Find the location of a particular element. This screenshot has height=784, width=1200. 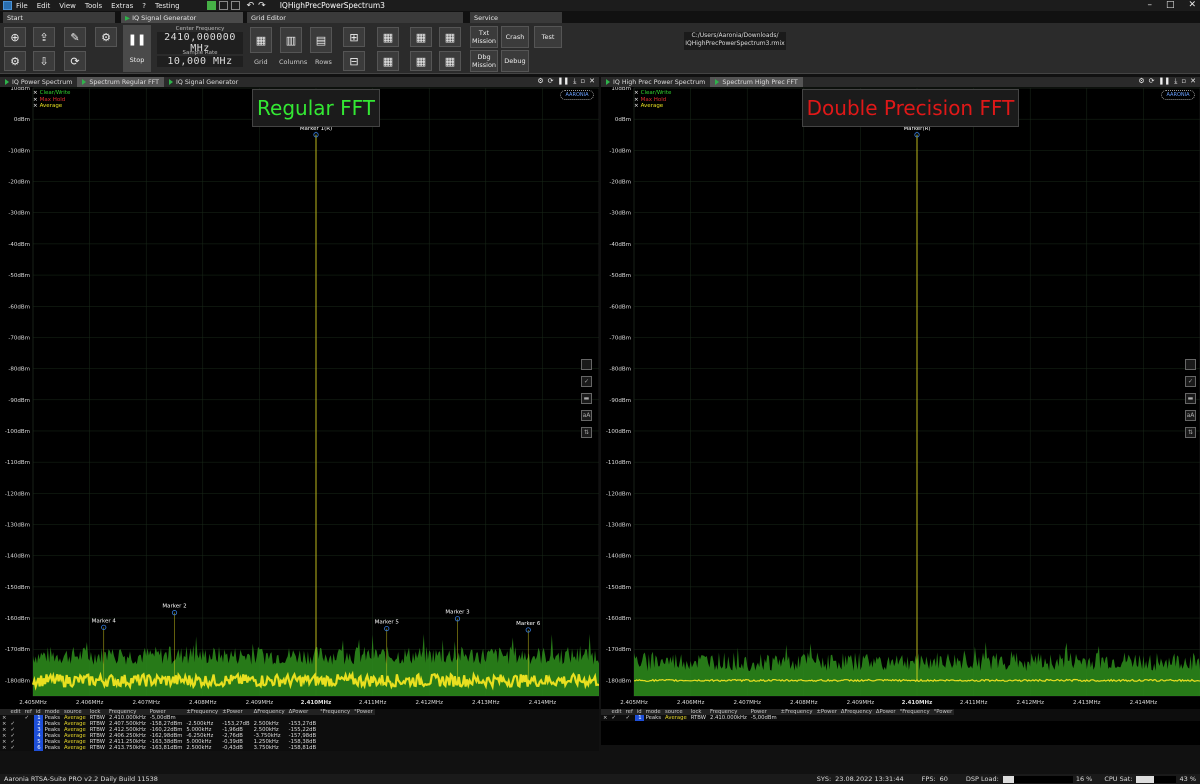

stop-button: ❚❚ Stop is located at coordinates (137, 48).